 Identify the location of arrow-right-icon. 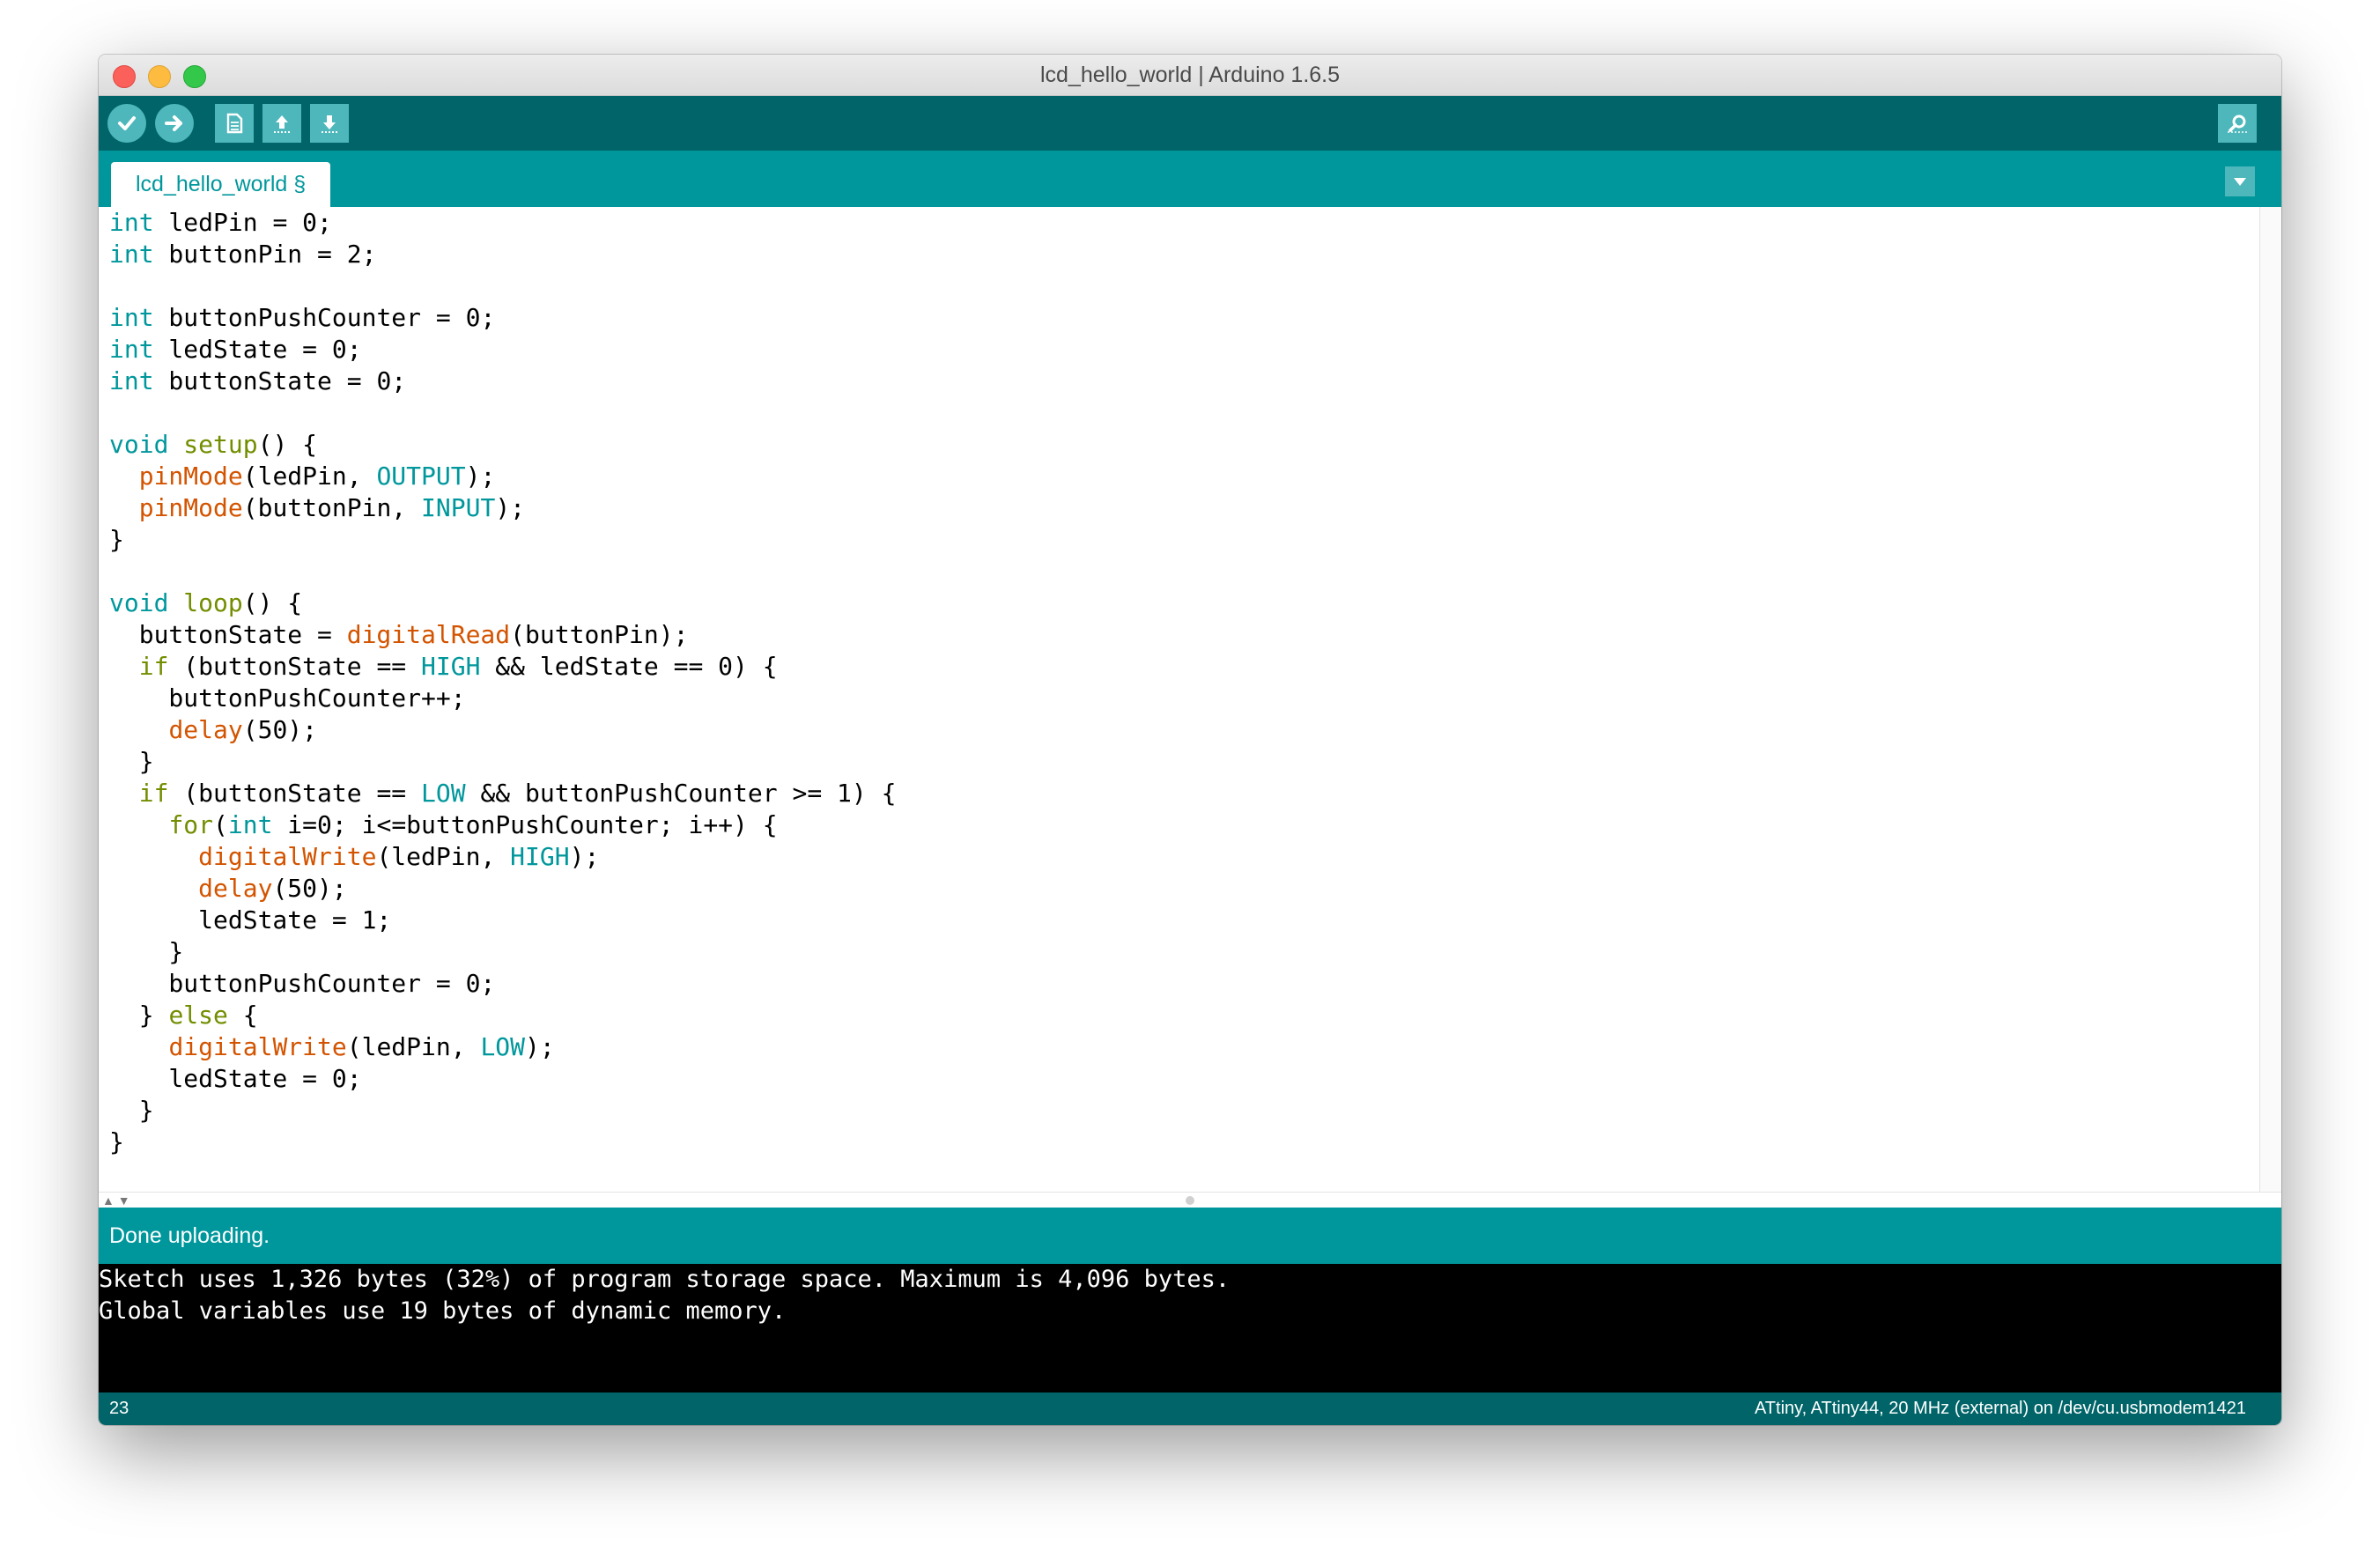
(173, 123).